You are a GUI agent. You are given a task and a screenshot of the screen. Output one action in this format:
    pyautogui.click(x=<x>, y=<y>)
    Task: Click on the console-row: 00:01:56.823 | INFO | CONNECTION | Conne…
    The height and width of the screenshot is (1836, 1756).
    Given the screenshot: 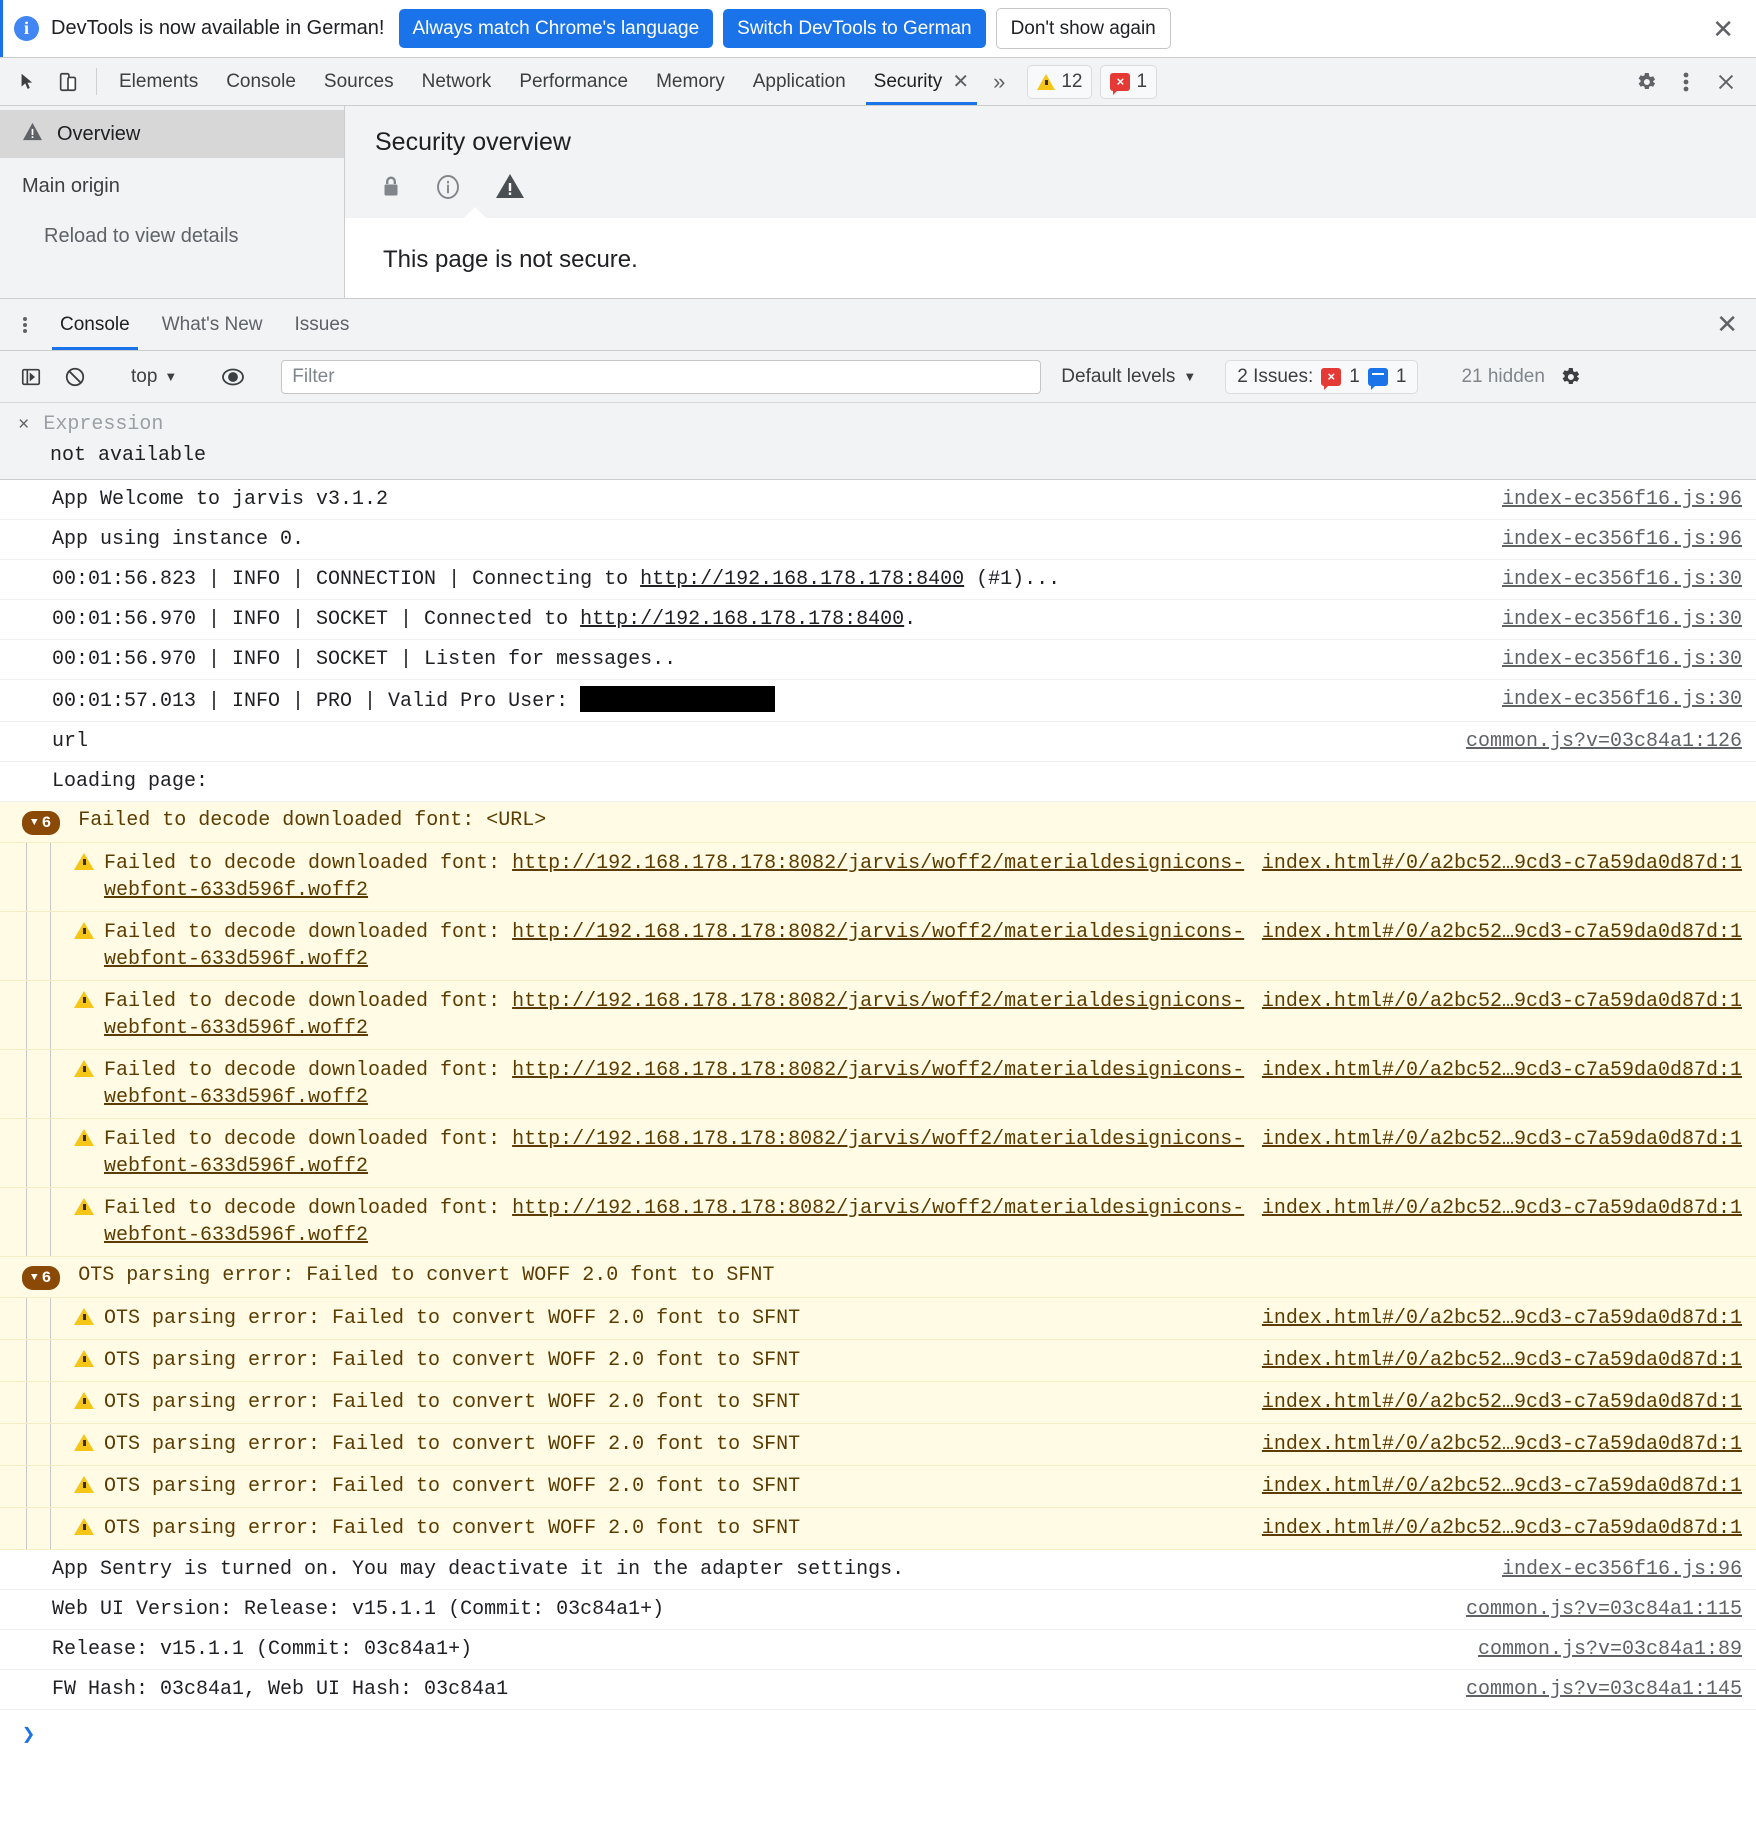 What is the action you would take?
    pyautogui.click(x=878, y=580)
    